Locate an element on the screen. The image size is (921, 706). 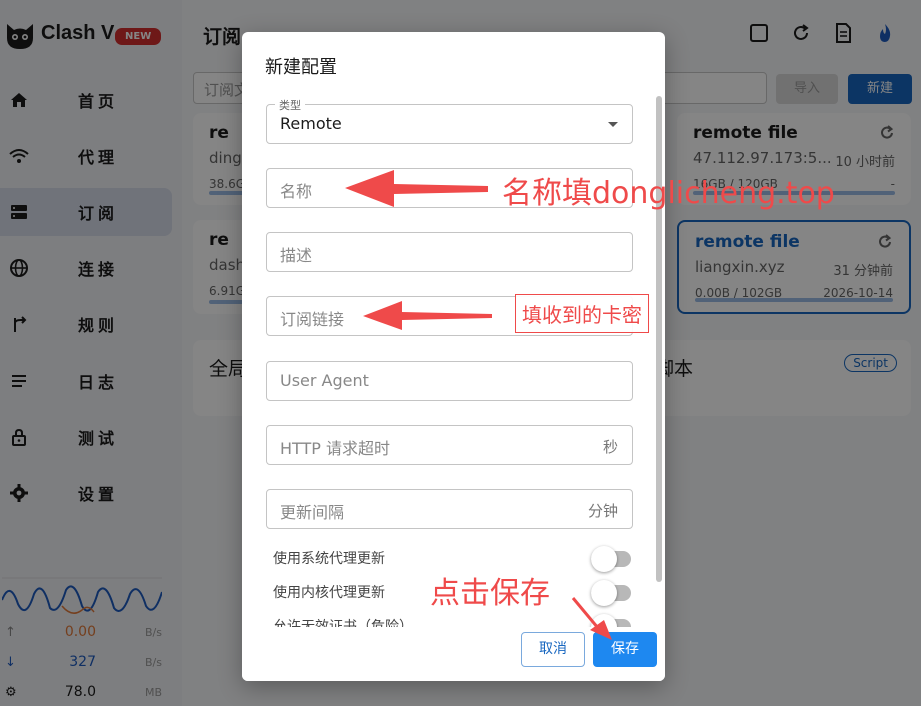
user-agent-field: User Agent is located at coordinates (449, 381).